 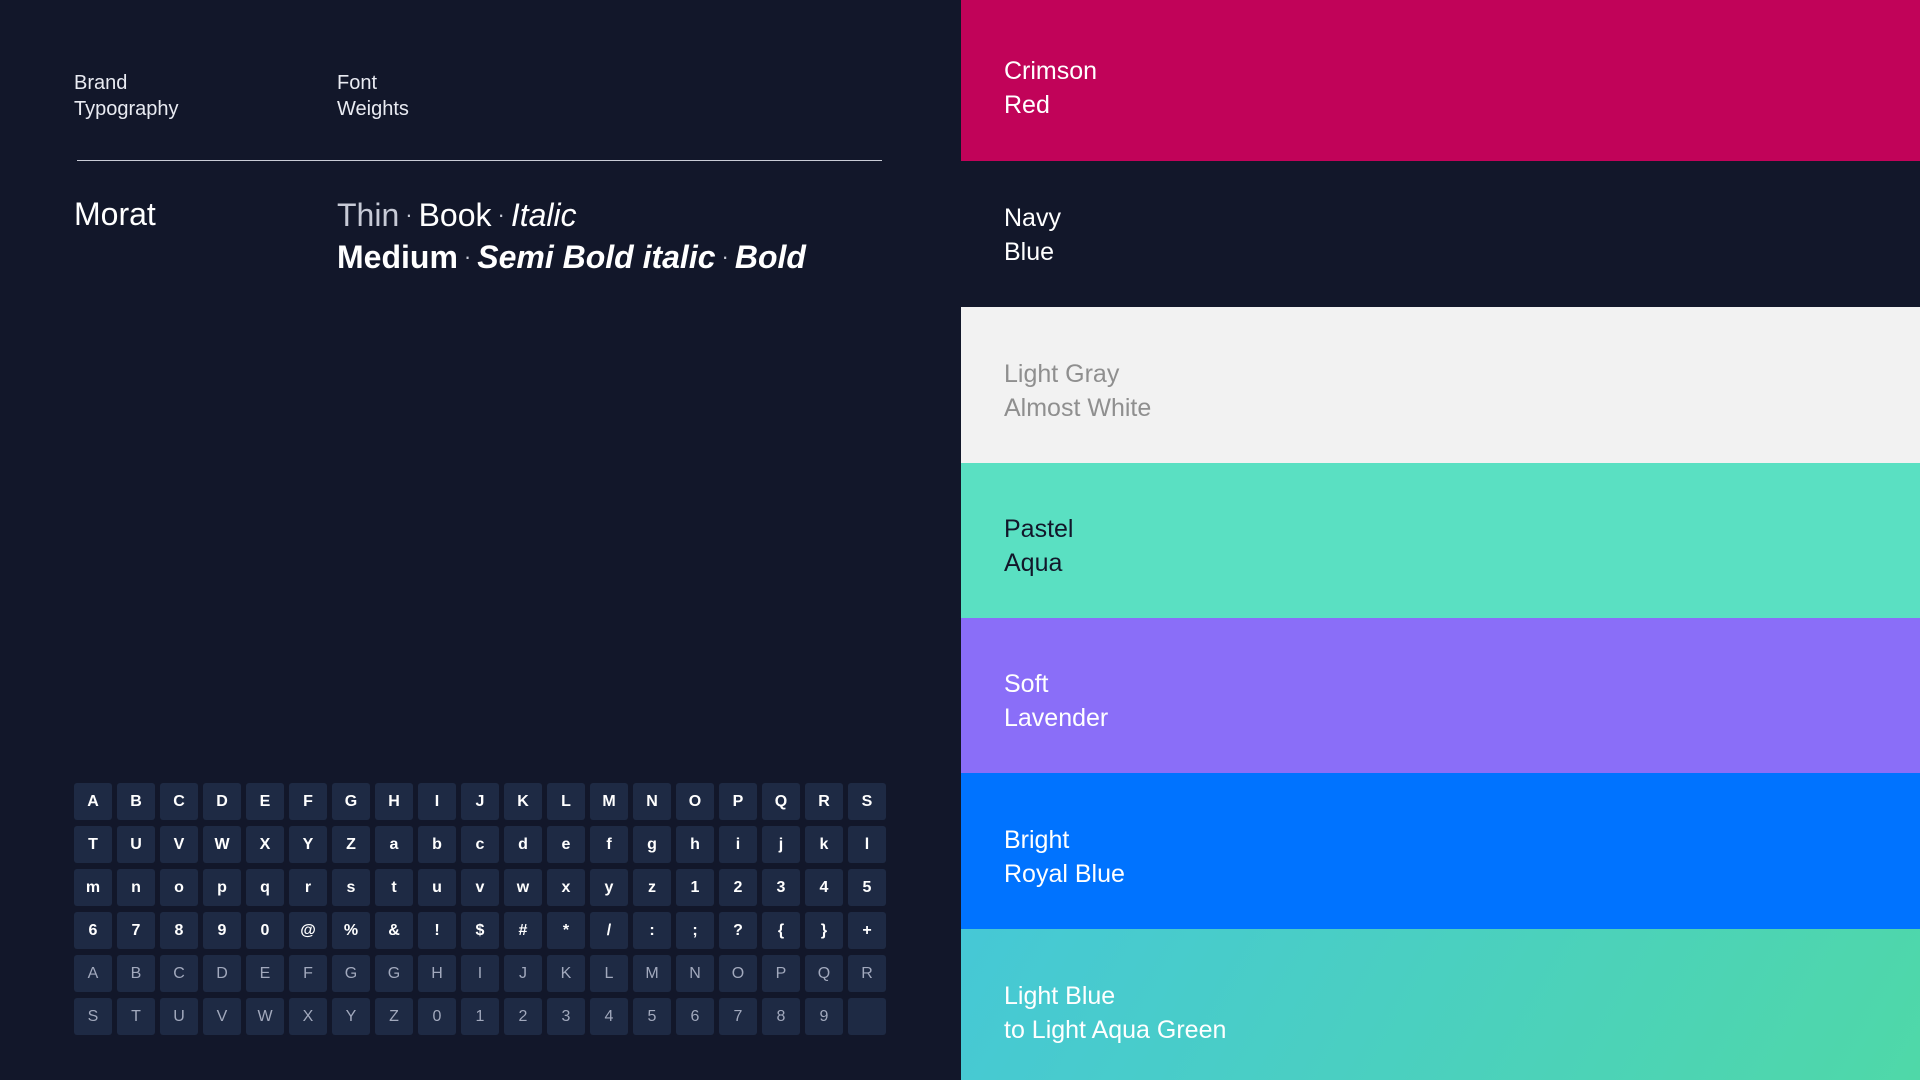 What do you see at coordinates (136, 973) in the screenshot?
I see `glyph-cell-light: B` at bounding box center [136, 973].